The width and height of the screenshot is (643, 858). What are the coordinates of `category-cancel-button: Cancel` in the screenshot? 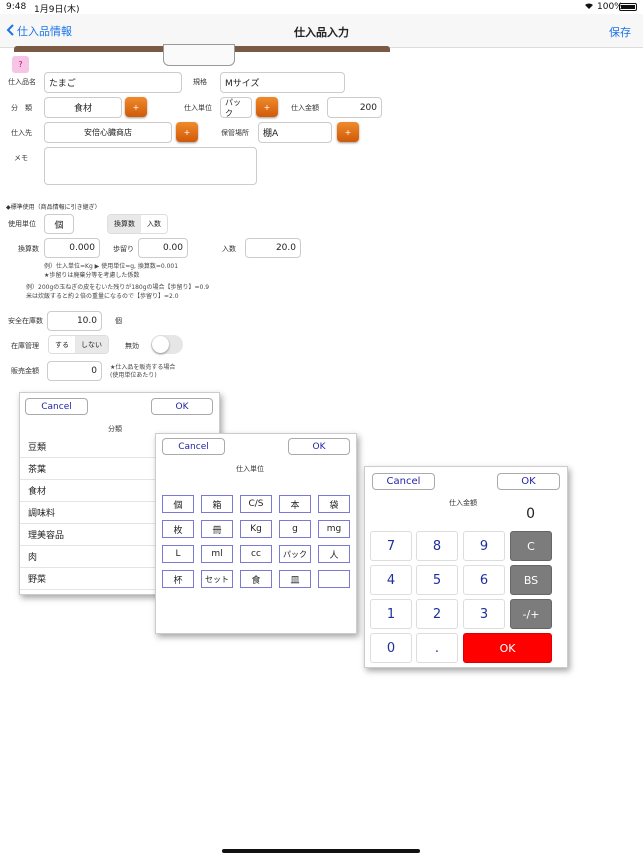 It's located at (56, 406).